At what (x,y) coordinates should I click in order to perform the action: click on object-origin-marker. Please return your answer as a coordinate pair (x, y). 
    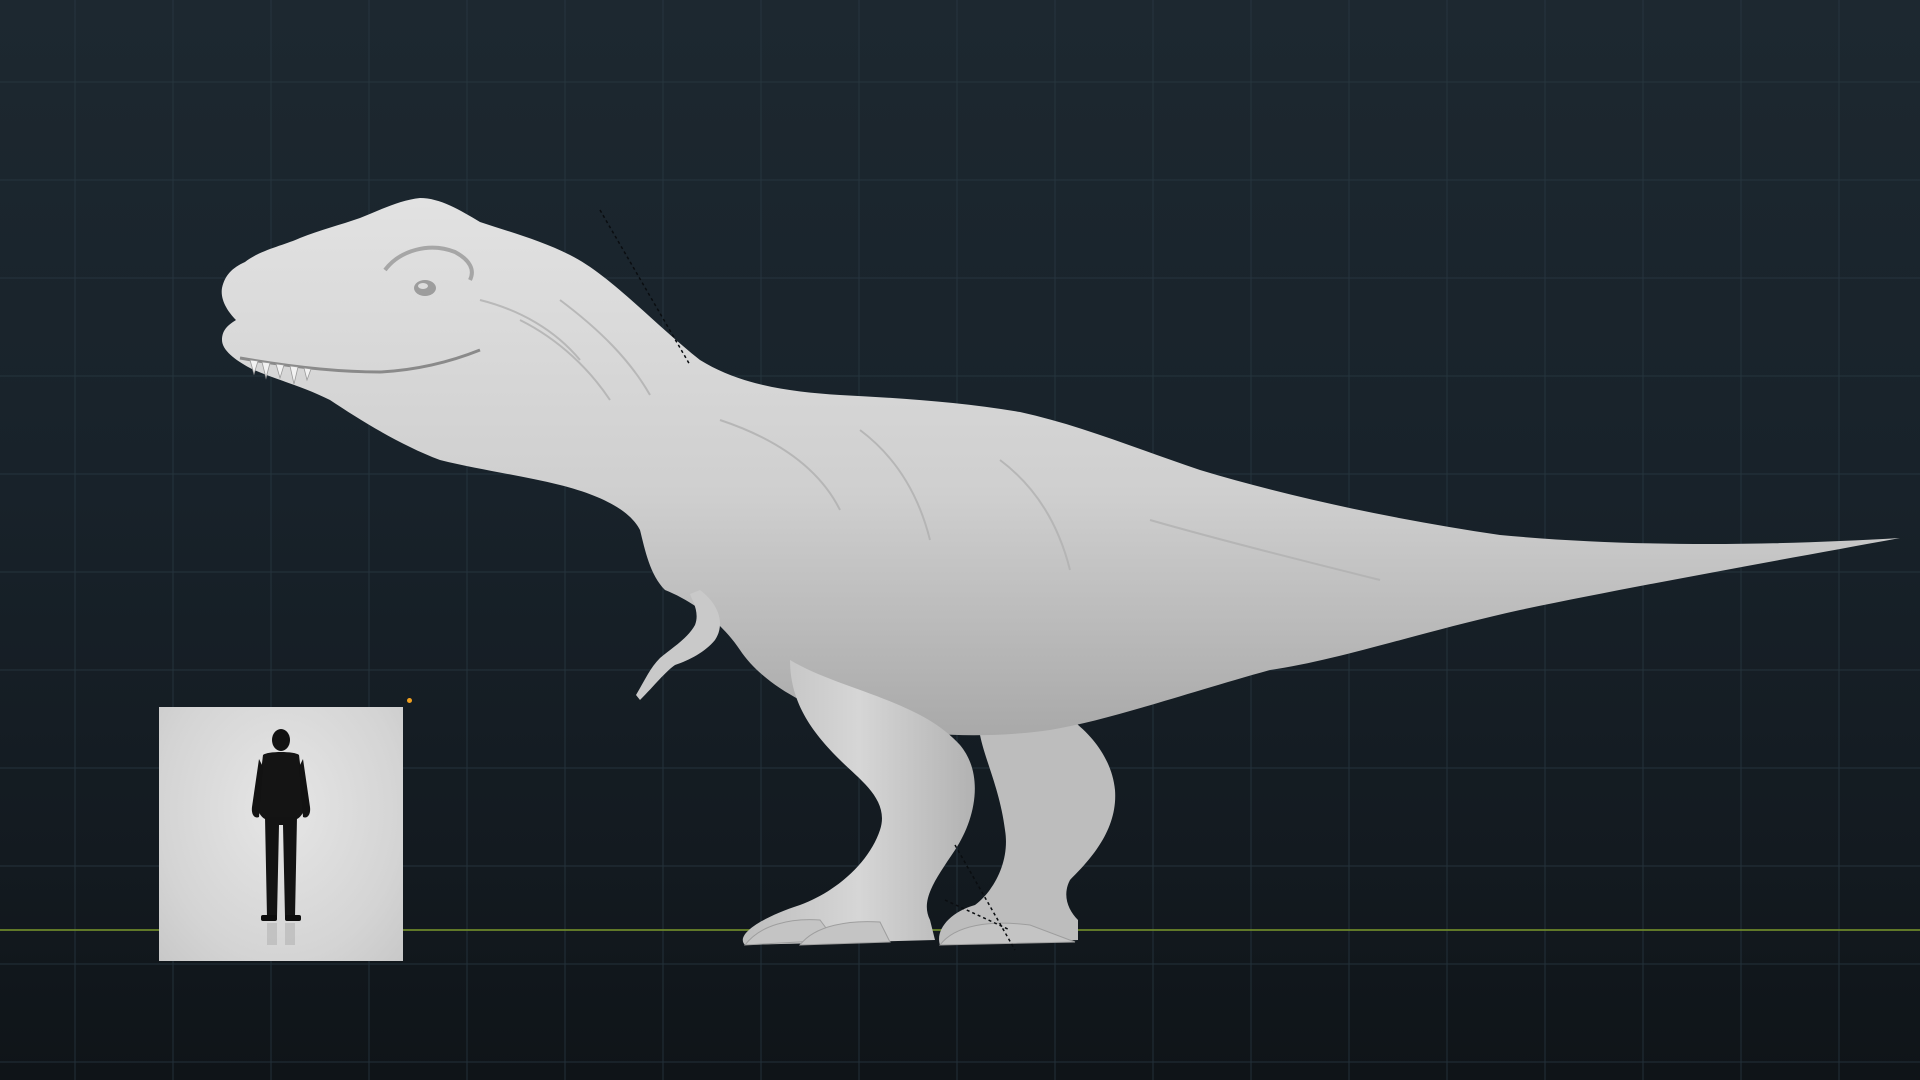
    Looking at the image, I should click on (409, 700).